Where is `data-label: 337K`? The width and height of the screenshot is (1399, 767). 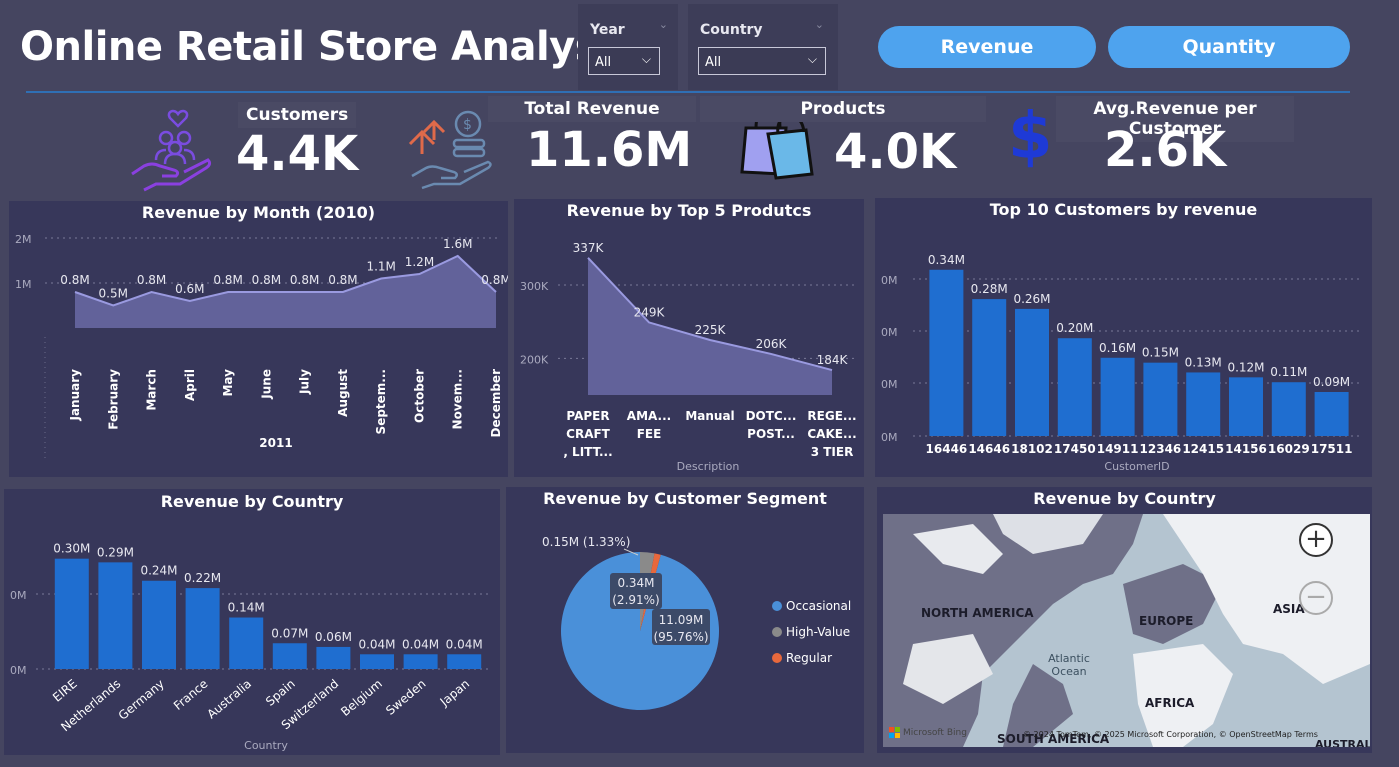 data-label: 337K is located at coordinates (589, 248).